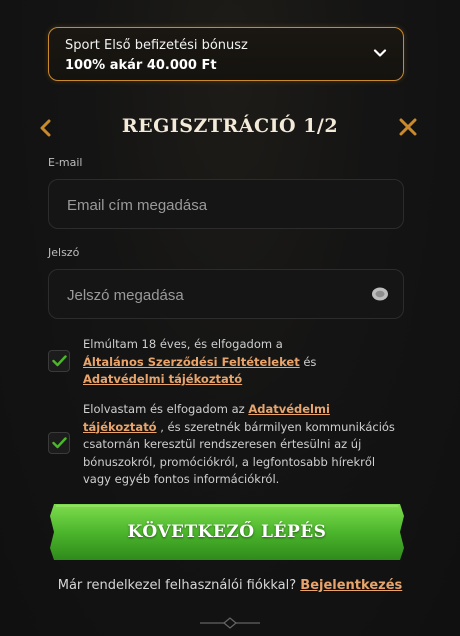  I want to click on page-title: REGISZTRÁCIÓ 1/2, so click(230, 126).